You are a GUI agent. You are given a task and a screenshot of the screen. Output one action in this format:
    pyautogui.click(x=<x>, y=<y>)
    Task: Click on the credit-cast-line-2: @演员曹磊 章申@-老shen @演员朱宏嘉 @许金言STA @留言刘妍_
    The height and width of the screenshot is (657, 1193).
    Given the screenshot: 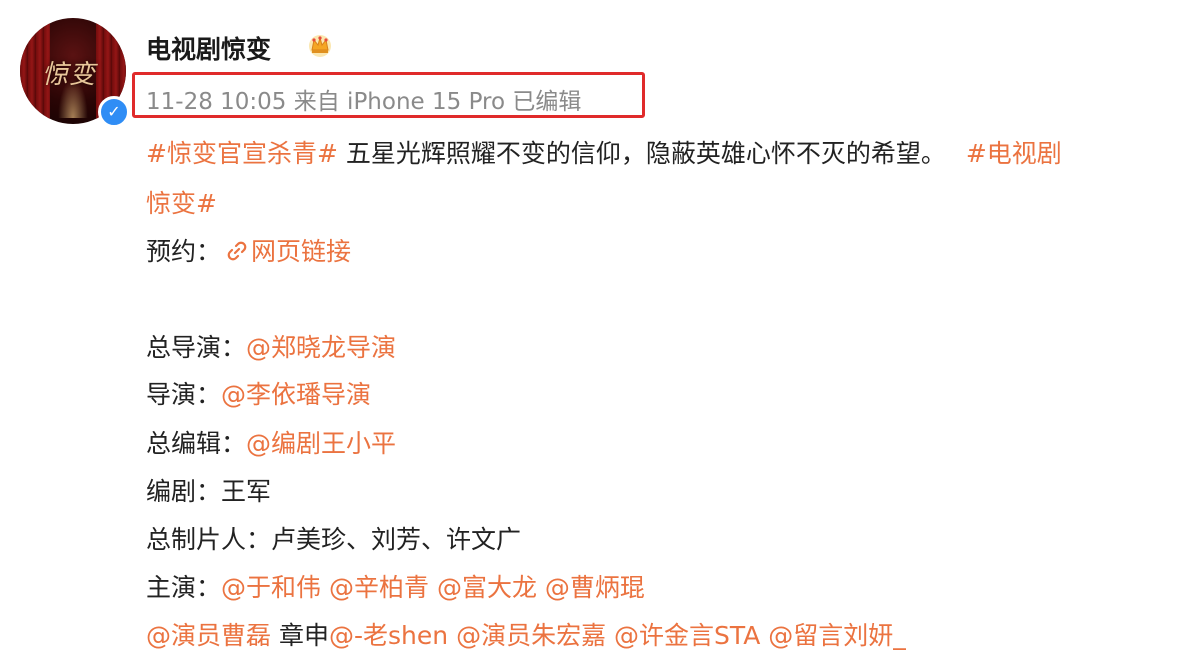 What is the action you would take?
    pyautogui.click(x=526, y=634)
    